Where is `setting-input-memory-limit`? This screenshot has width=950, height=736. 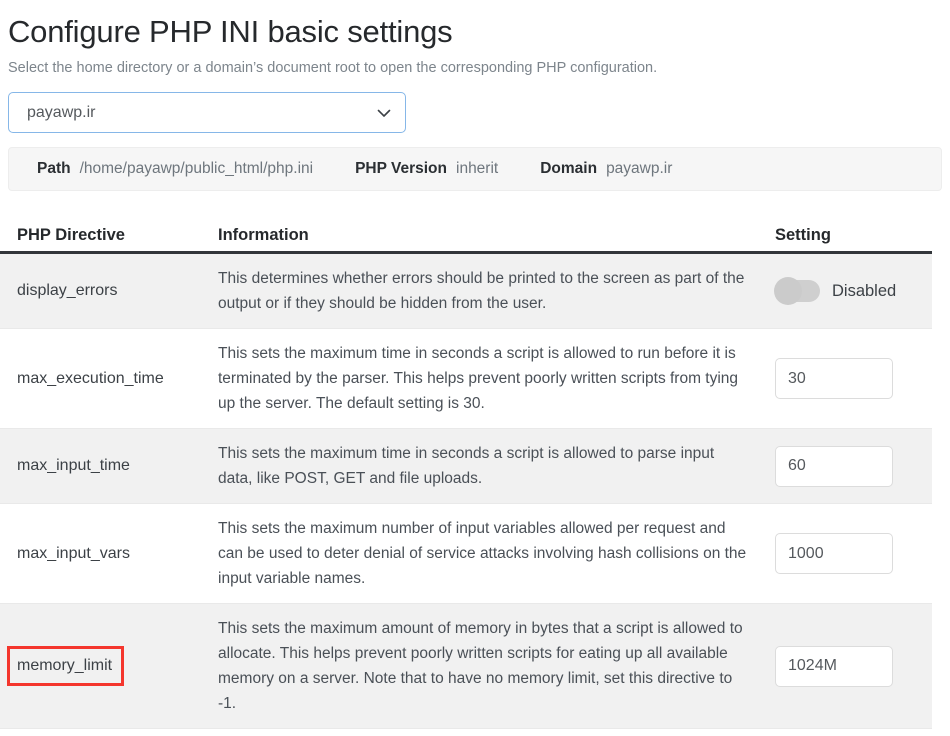 setting-input-memory-limit is located at coordinates (834, 666).